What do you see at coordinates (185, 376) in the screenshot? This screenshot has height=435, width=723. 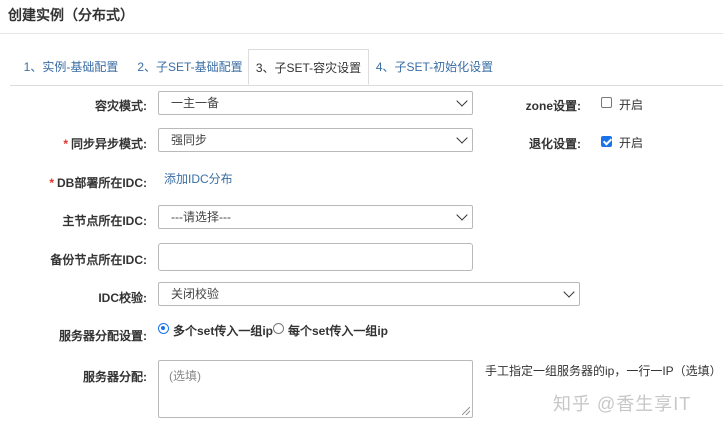 I see `server-alloc-placeholder: (选填)` at bounding box center [185, 376].